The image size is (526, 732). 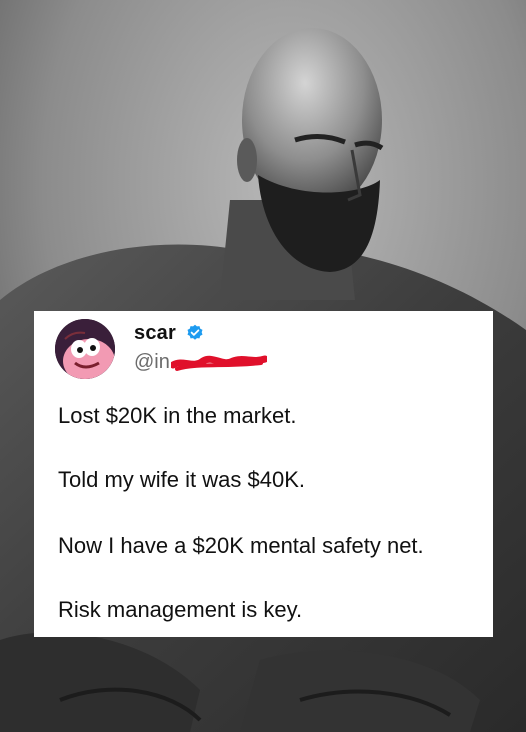 I want to click on tweet-line: Risk management is key., so click(x=180, y=609).